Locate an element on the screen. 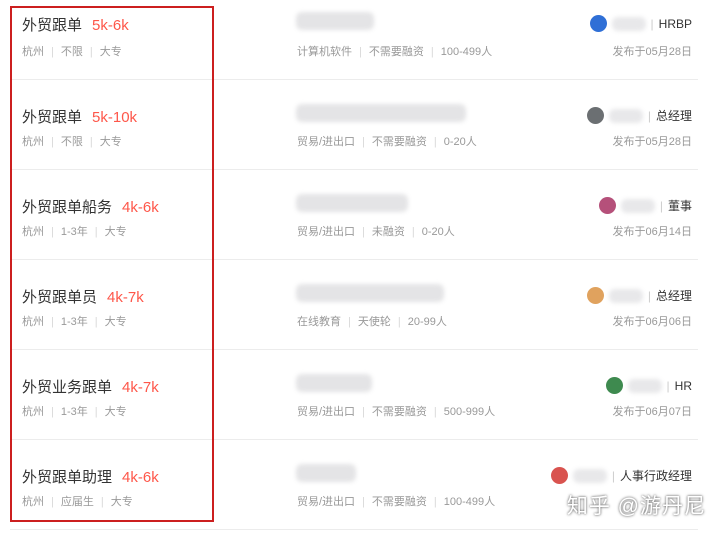 This screenshot has width=720, height=534. company-meta: 贸易/进出口 | 不需要融资 | 500-999人 is located at coordinates (396, 411).